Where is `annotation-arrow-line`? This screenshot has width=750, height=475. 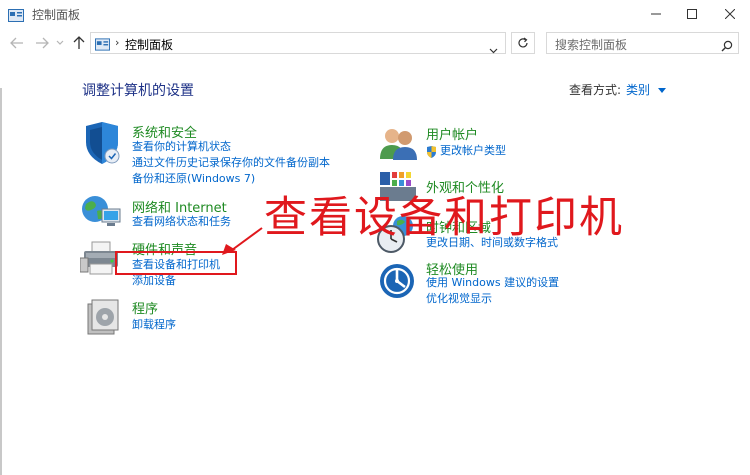
annotation-arrow-line is located at coordinates (247, 239).